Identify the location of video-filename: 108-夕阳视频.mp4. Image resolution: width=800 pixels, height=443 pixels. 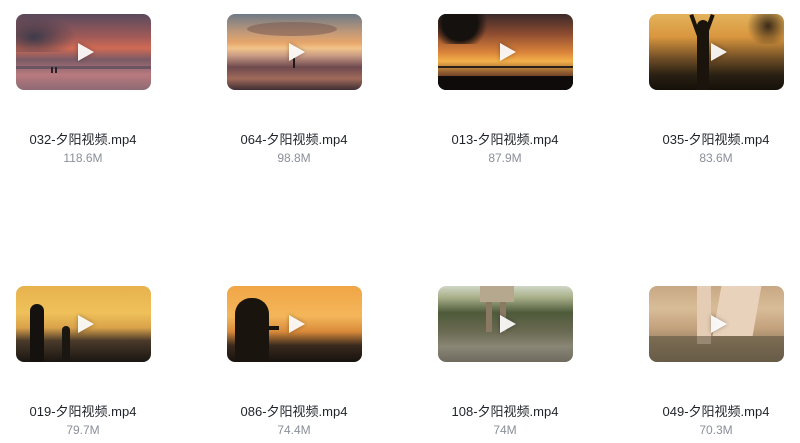
(505, 410).